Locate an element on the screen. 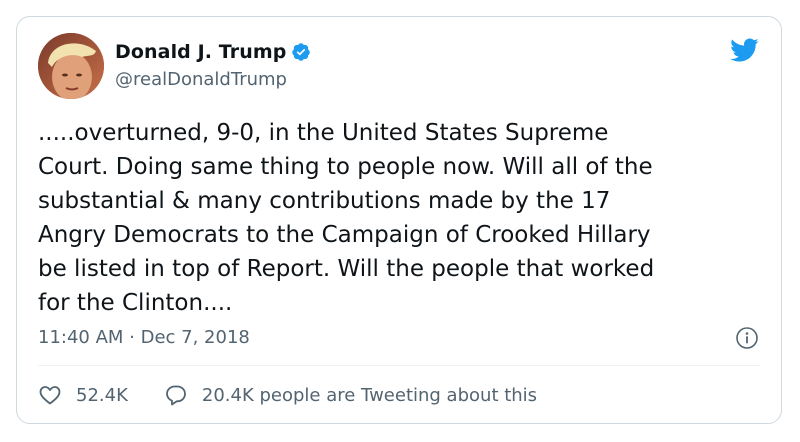  avatar-image is located at coordinates (71, 66).